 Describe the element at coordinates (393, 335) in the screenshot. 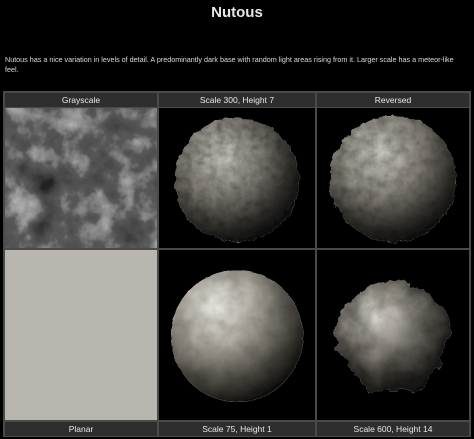

I see `sphere-scale-600-height-14-image` at that location.